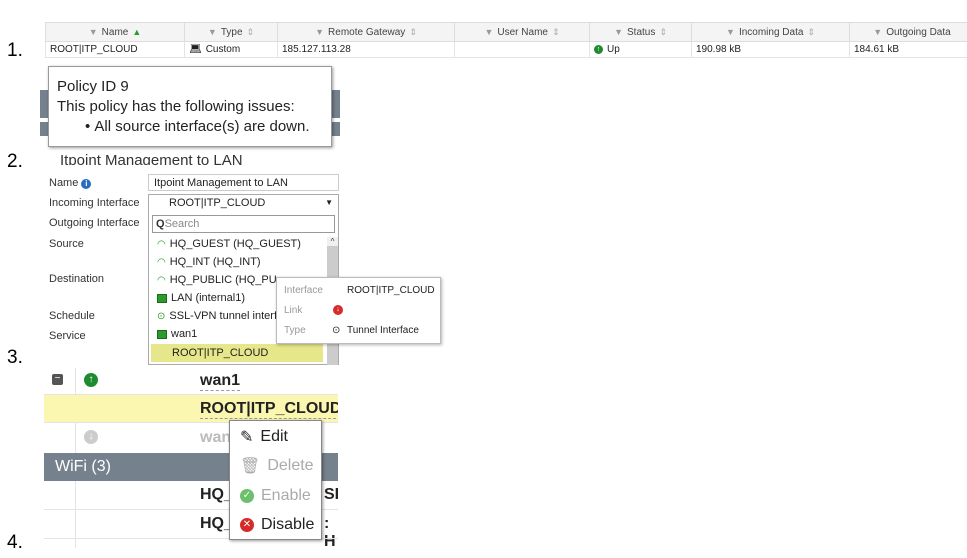  What do you see at coordinates (613, 49) in the screenshot?
I see `cell-status: Up` at bounding box center [613, 49].